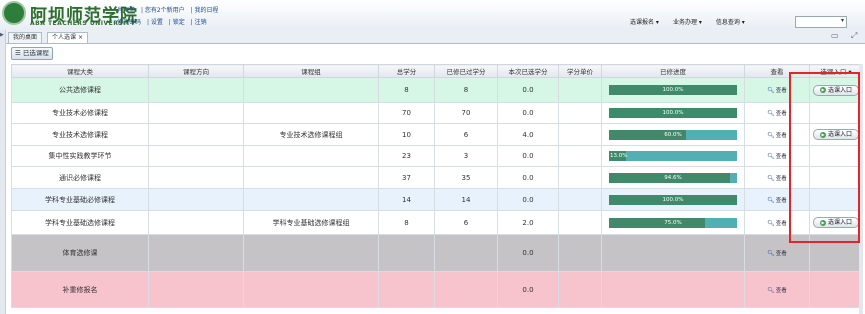 The image size is (865, 314). I want to click on col-credit-price: 学分单价, so click(580, 71).